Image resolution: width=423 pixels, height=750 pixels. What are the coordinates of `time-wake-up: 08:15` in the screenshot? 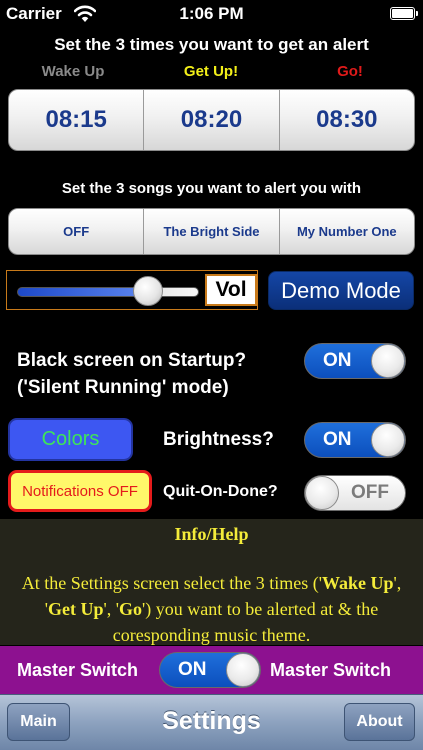 It's located at (77, 120).